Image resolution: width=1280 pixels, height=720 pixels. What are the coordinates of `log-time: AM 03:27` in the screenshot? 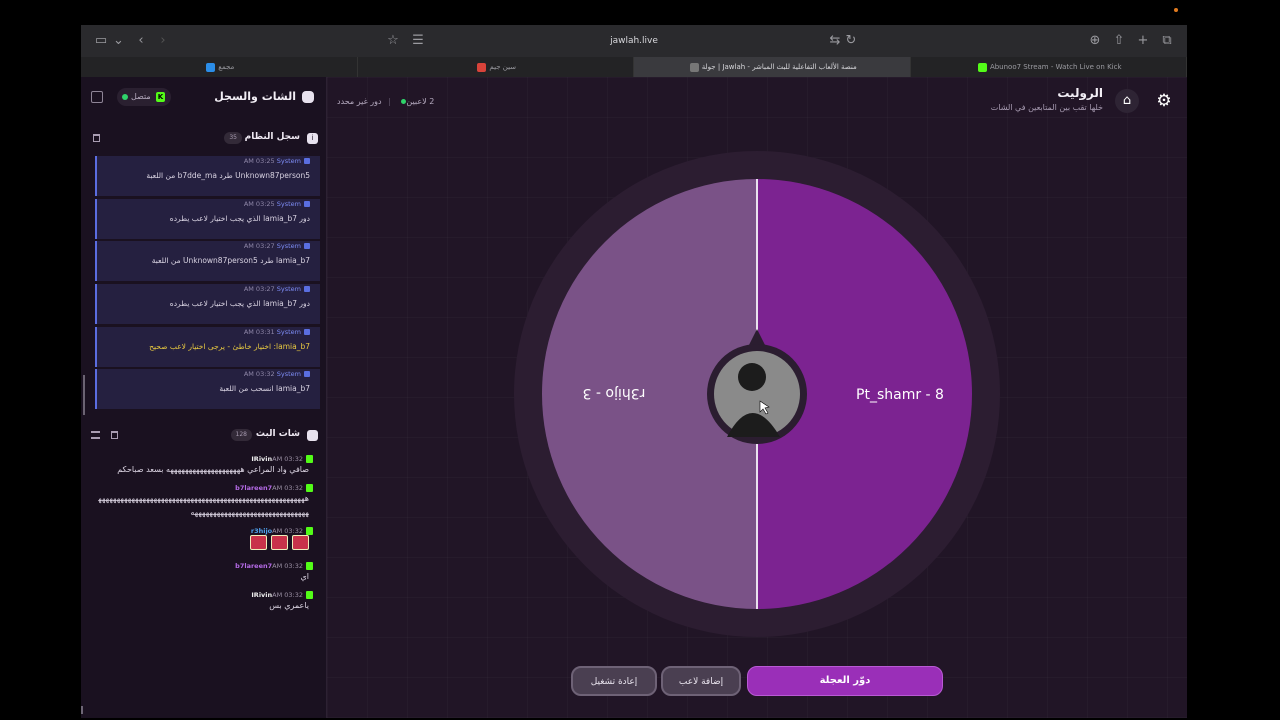 It's located at (259, 289).